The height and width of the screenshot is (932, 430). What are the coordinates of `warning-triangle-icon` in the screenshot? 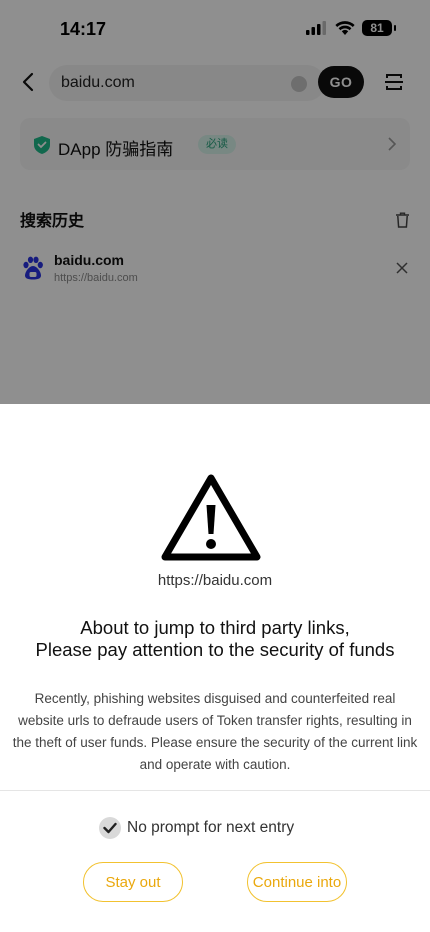 It's located at (211, 517).